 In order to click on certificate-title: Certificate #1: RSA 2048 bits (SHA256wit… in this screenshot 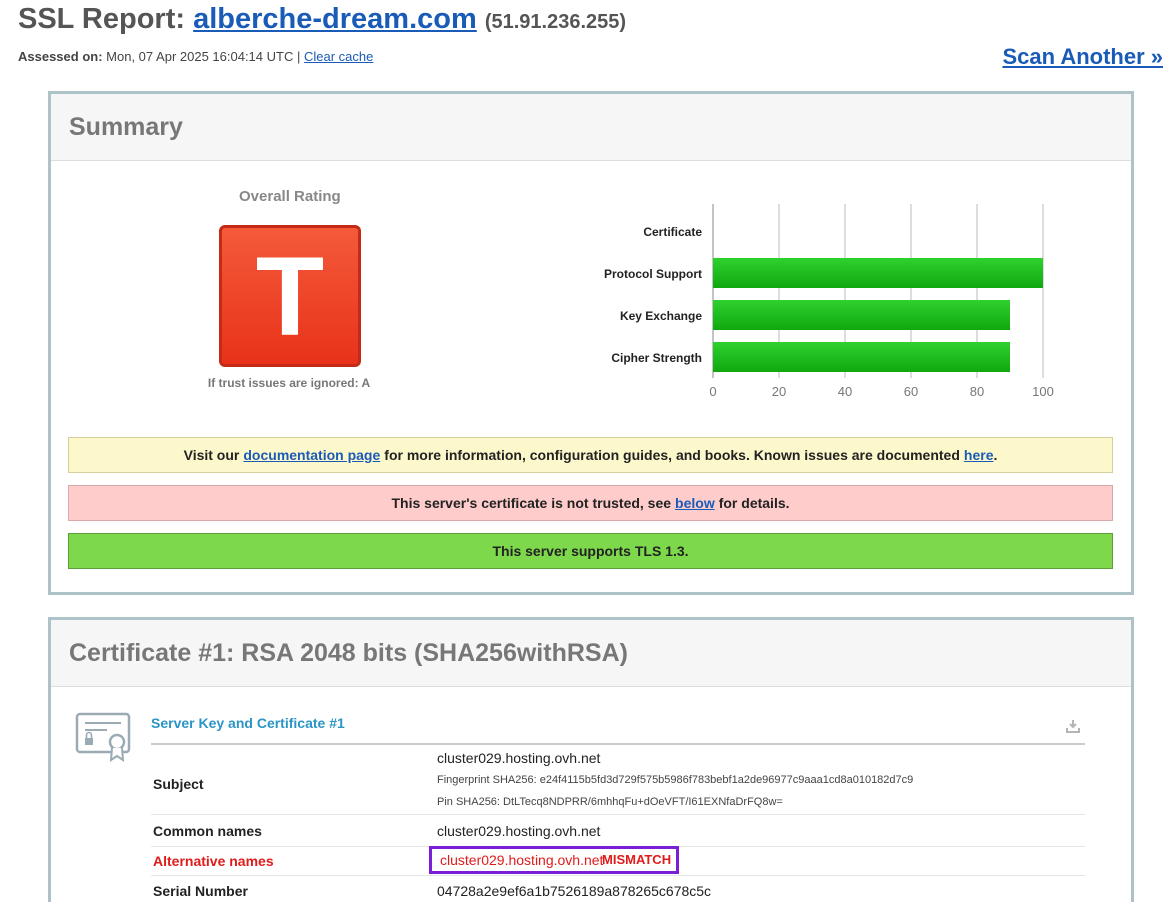, I will do `click(591, 653)`.